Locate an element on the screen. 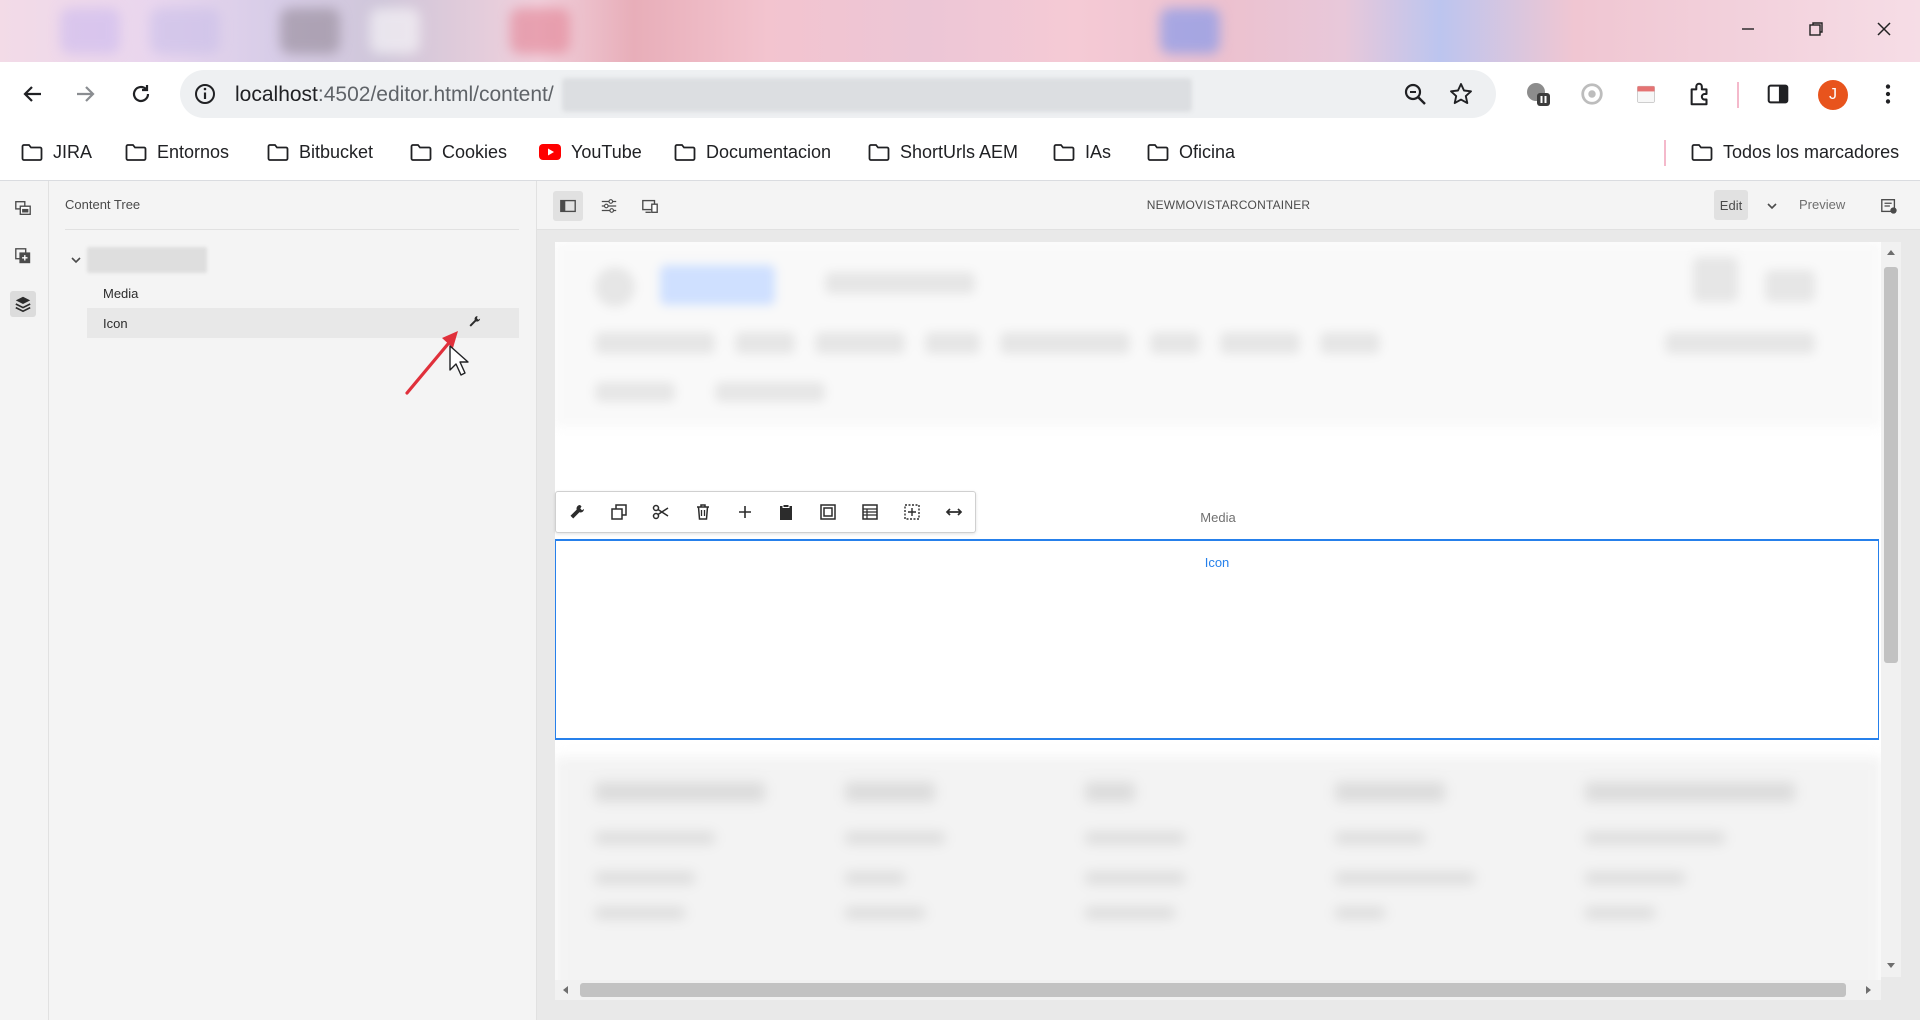  page-properties-button is located at coordinates (609, 206).